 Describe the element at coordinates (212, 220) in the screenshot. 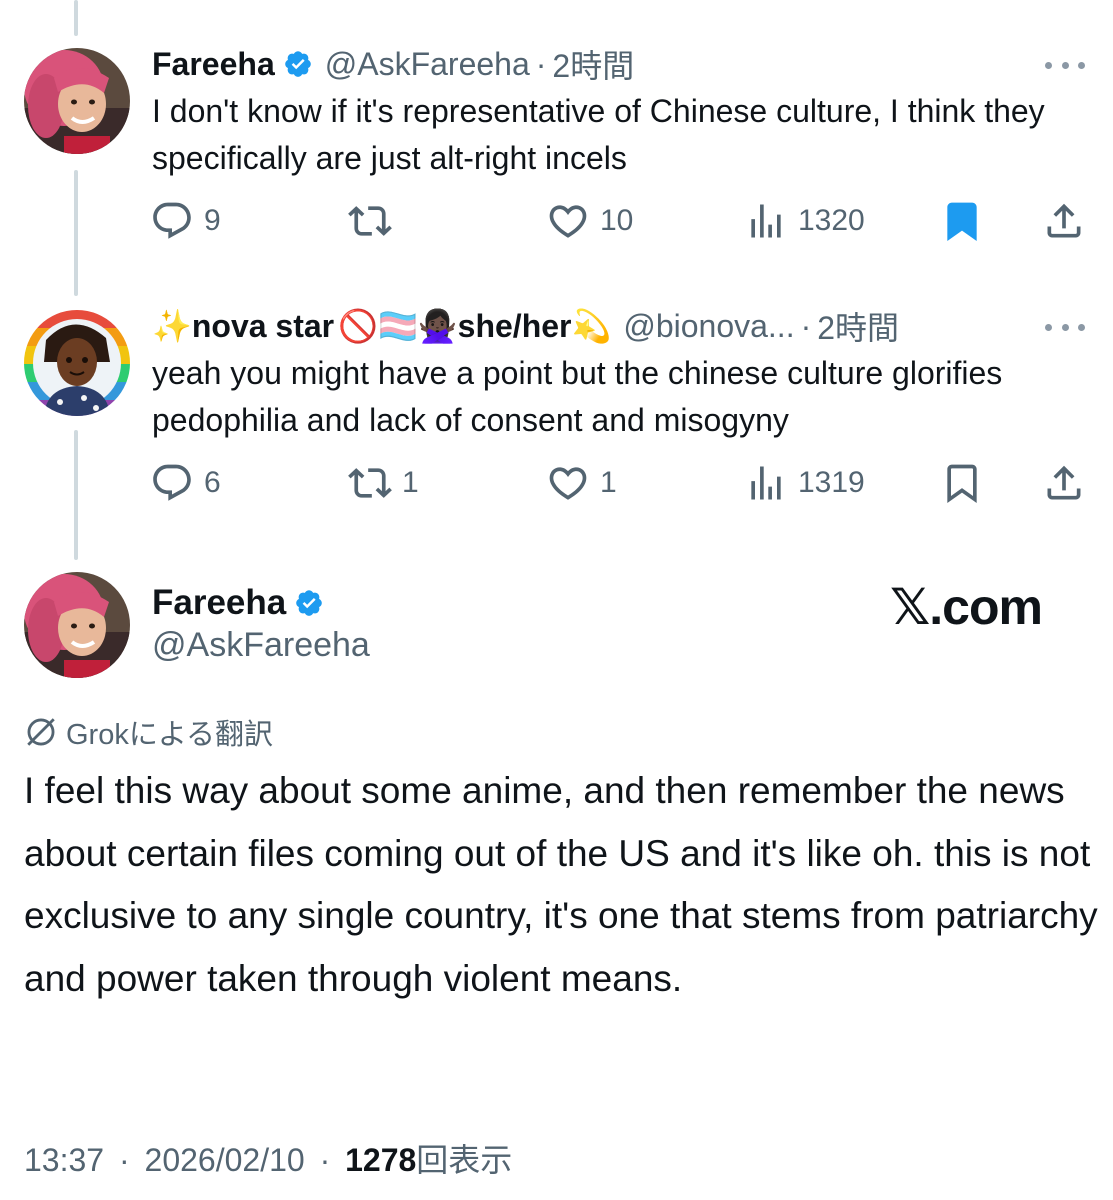

I see `reply-count: 9` at that location.